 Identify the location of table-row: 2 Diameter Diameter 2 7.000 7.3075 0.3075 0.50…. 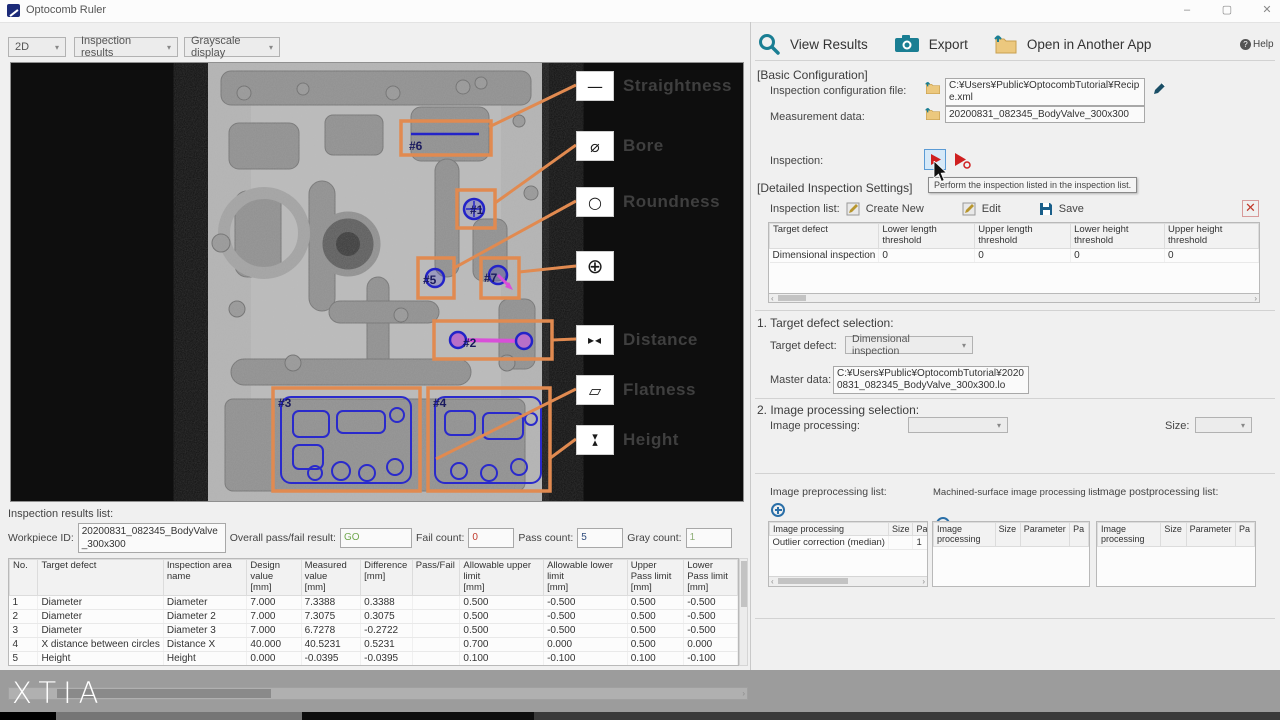
(373, 616).